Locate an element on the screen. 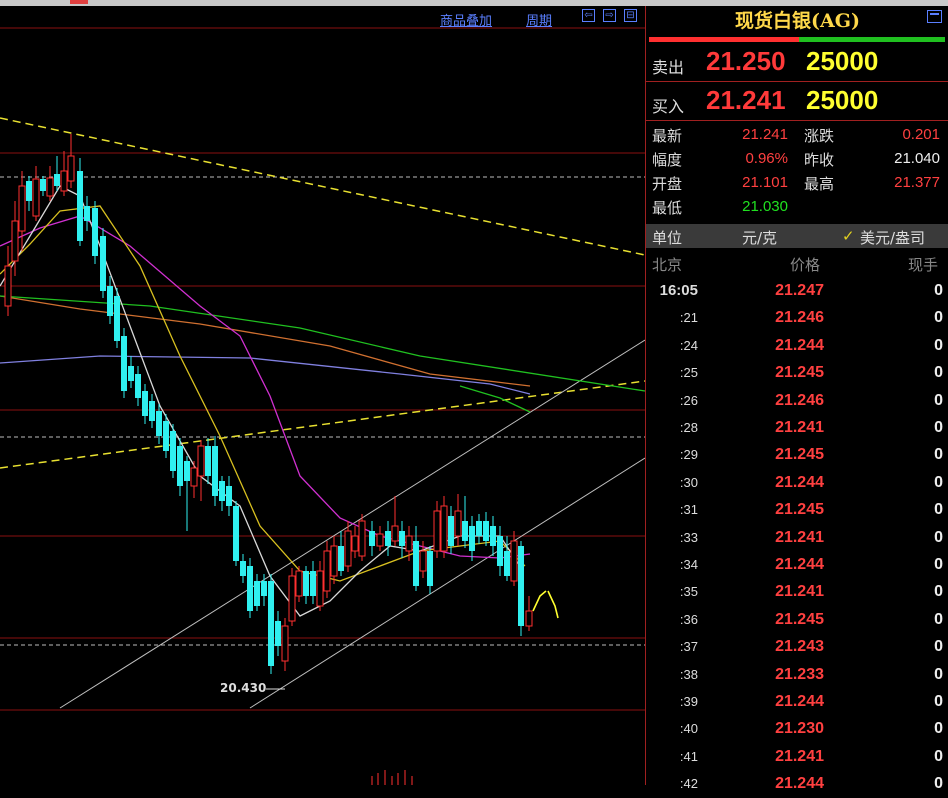  open-value: 21.101 is located at coordinates (765, 182).